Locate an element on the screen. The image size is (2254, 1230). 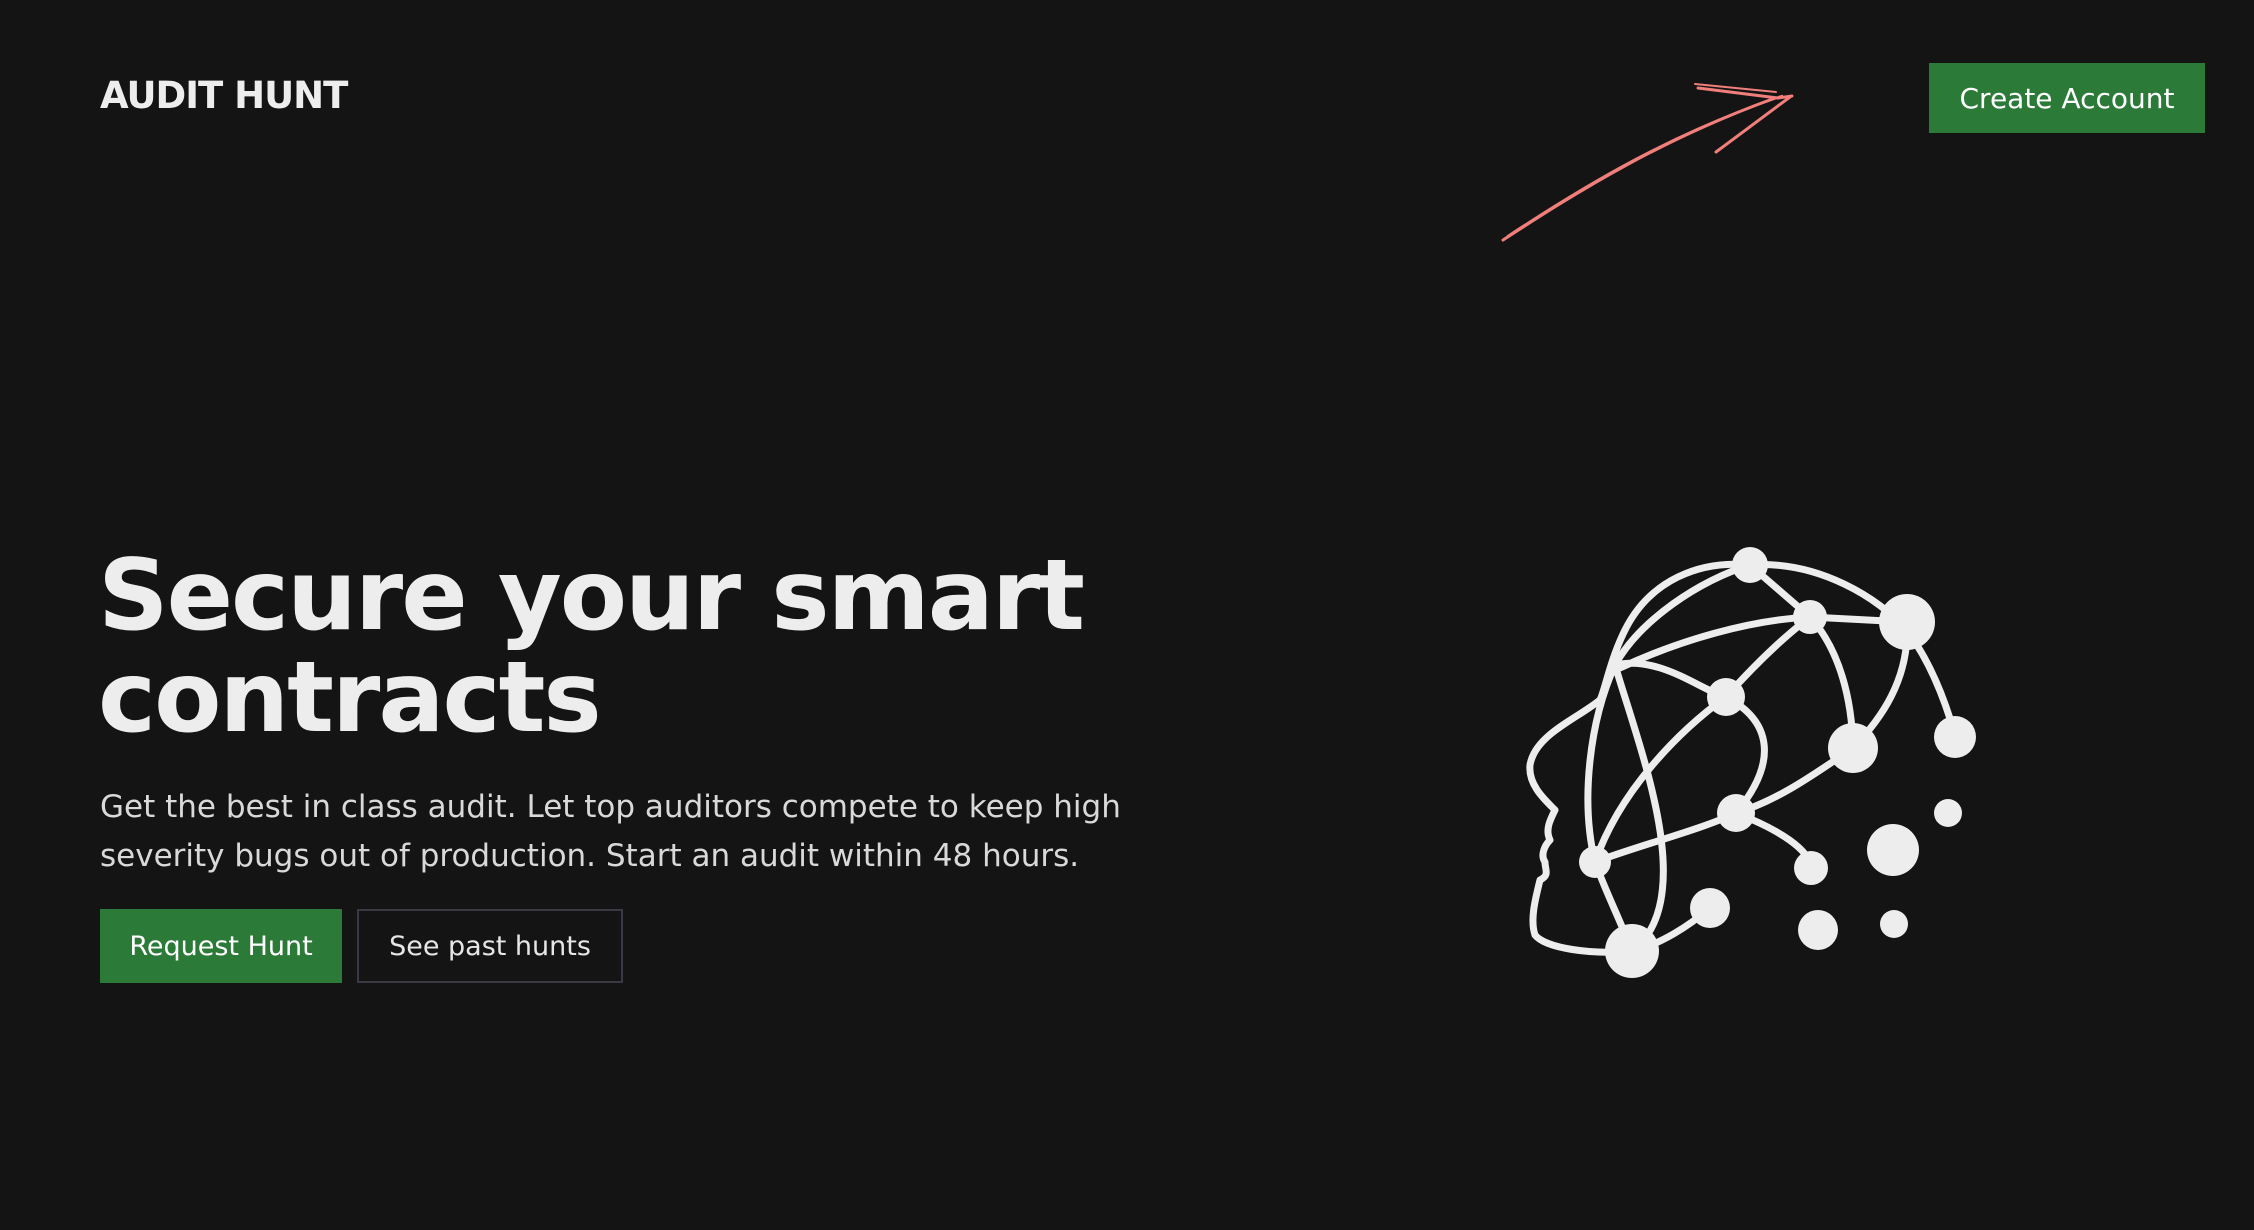
request-hunt-button: Request Hunt is located at coordinates (221, 946).